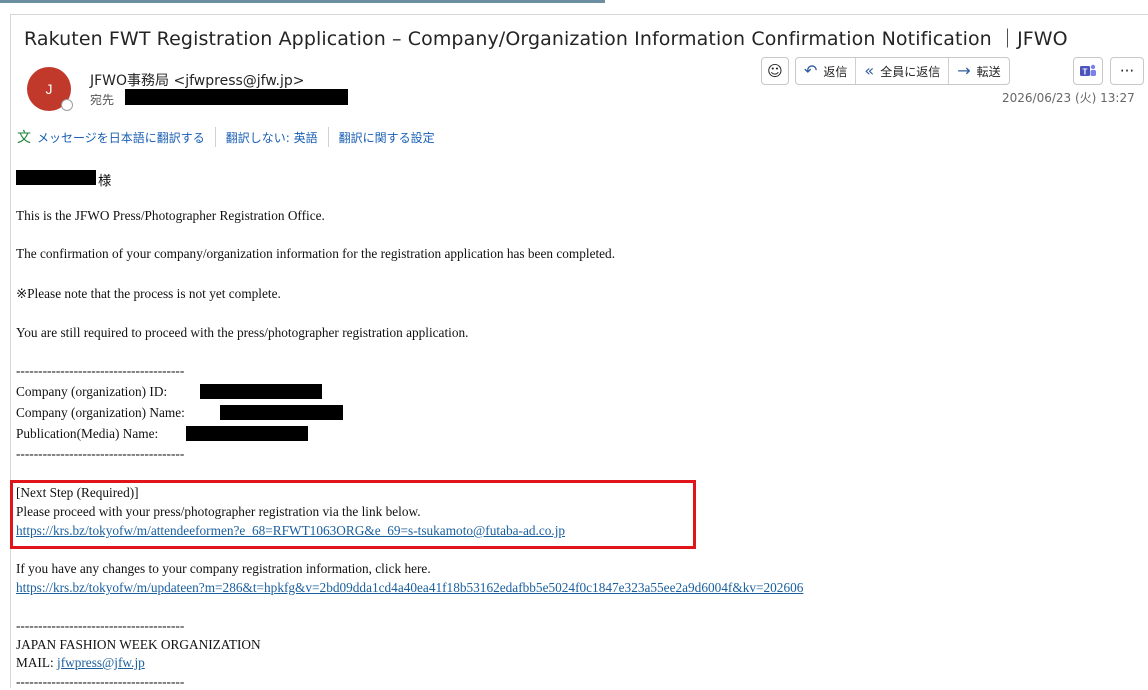  What do you see at coordinates (261, 391) in the screenshot?
I see `redacted-company-id` at bounding box center [261, 391].